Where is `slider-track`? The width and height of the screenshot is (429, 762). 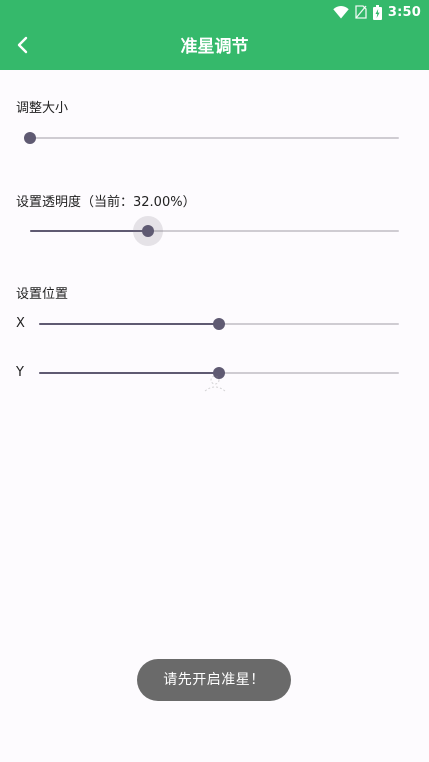
slider-track is located at coordinates (214, 138).